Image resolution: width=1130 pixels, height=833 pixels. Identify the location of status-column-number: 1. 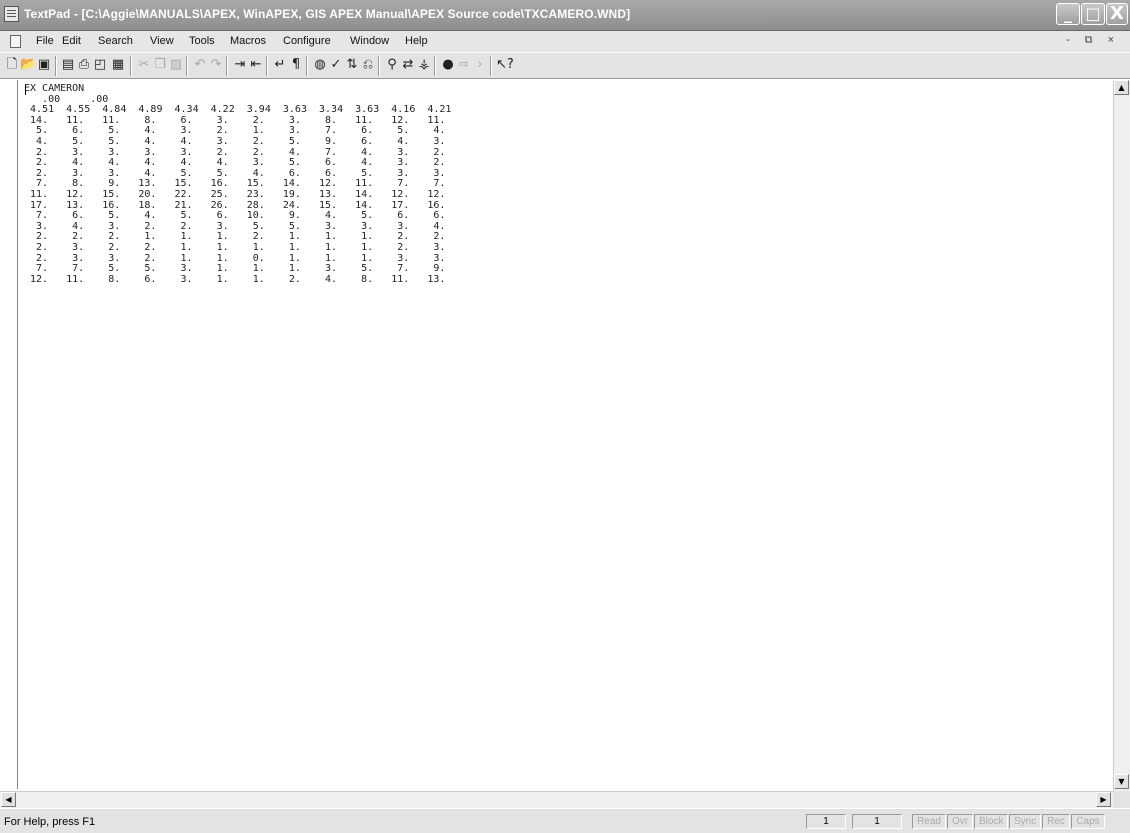
(877, 821).